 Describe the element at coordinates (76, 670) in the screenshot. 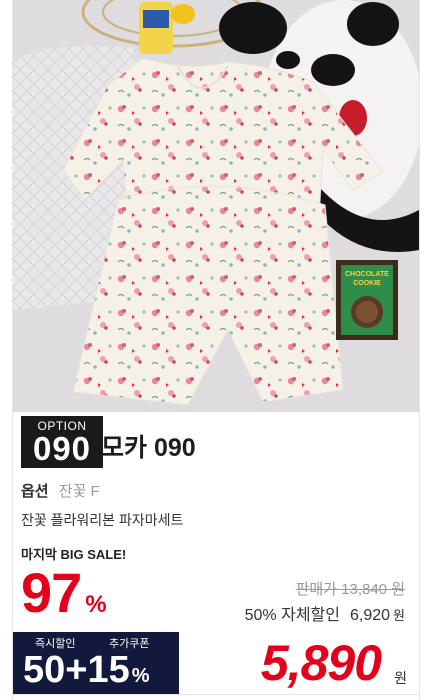

I see `deal-combo-value: 50+15` at that location.